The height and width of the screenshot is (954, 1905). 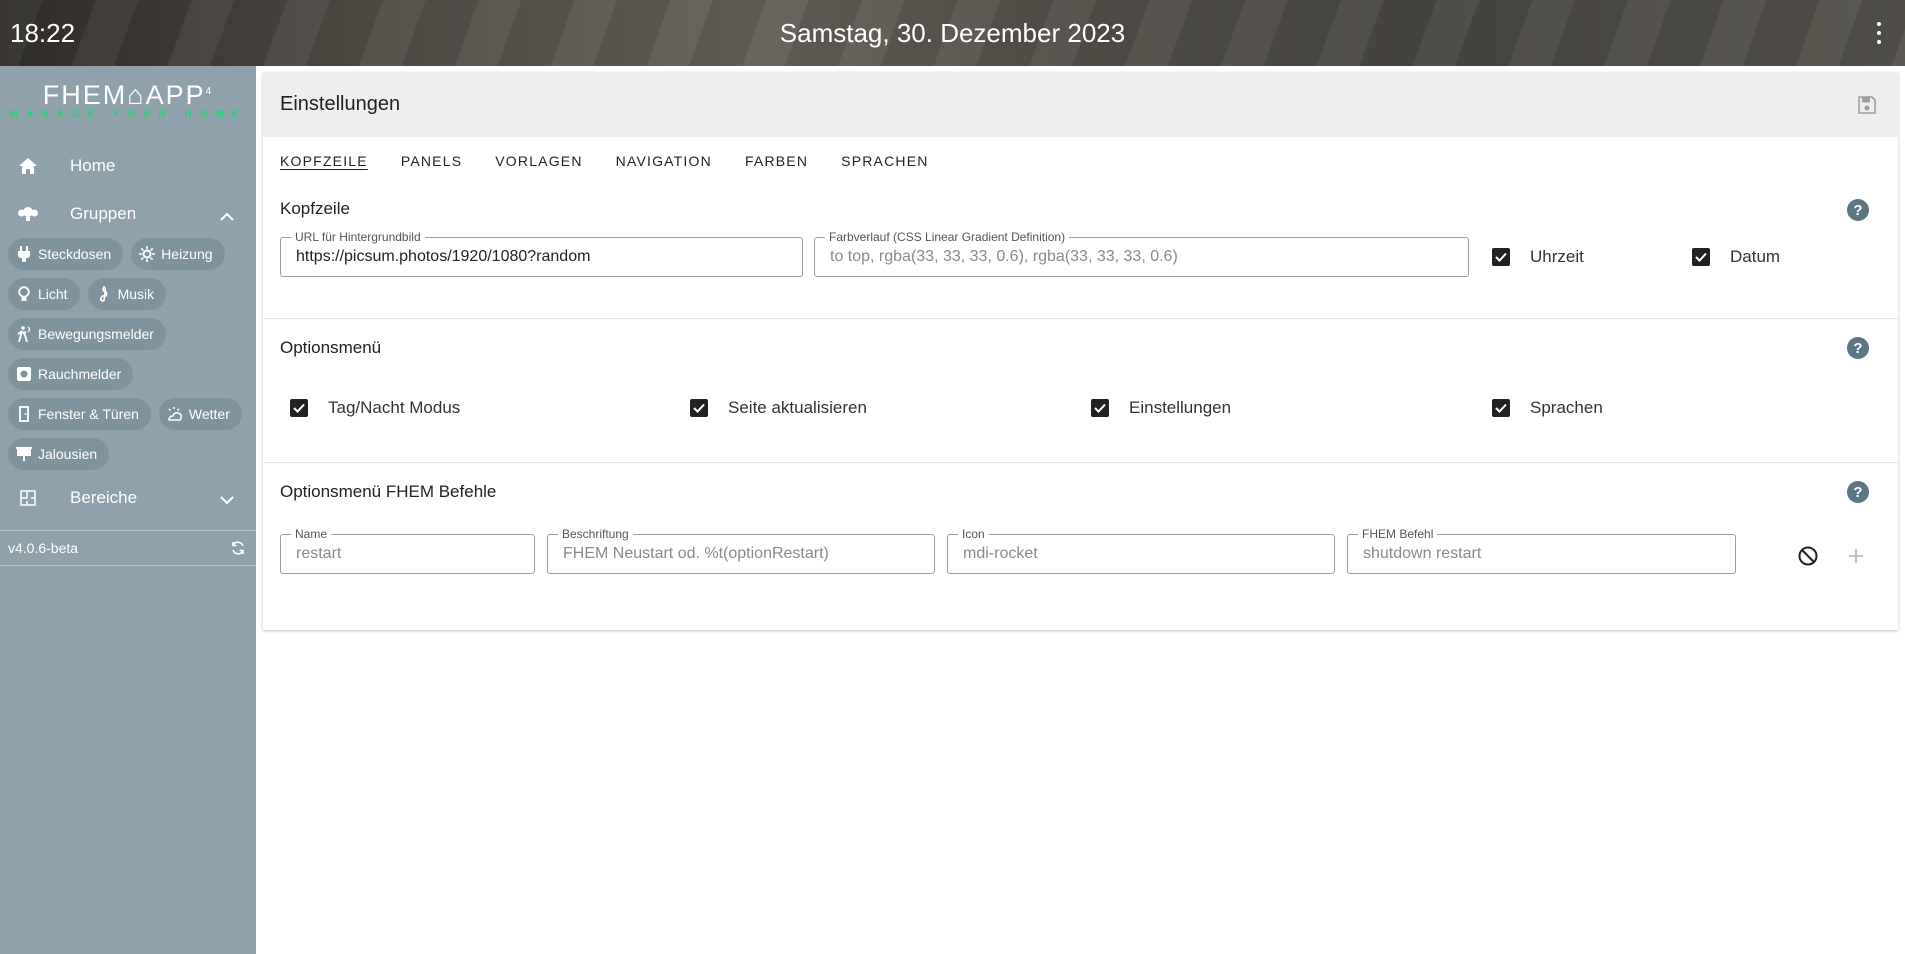 What do you see at coordinates (340, 104) in the screenshot?
I see `page-title: Einstellungen` at bounding box center [340, 104].